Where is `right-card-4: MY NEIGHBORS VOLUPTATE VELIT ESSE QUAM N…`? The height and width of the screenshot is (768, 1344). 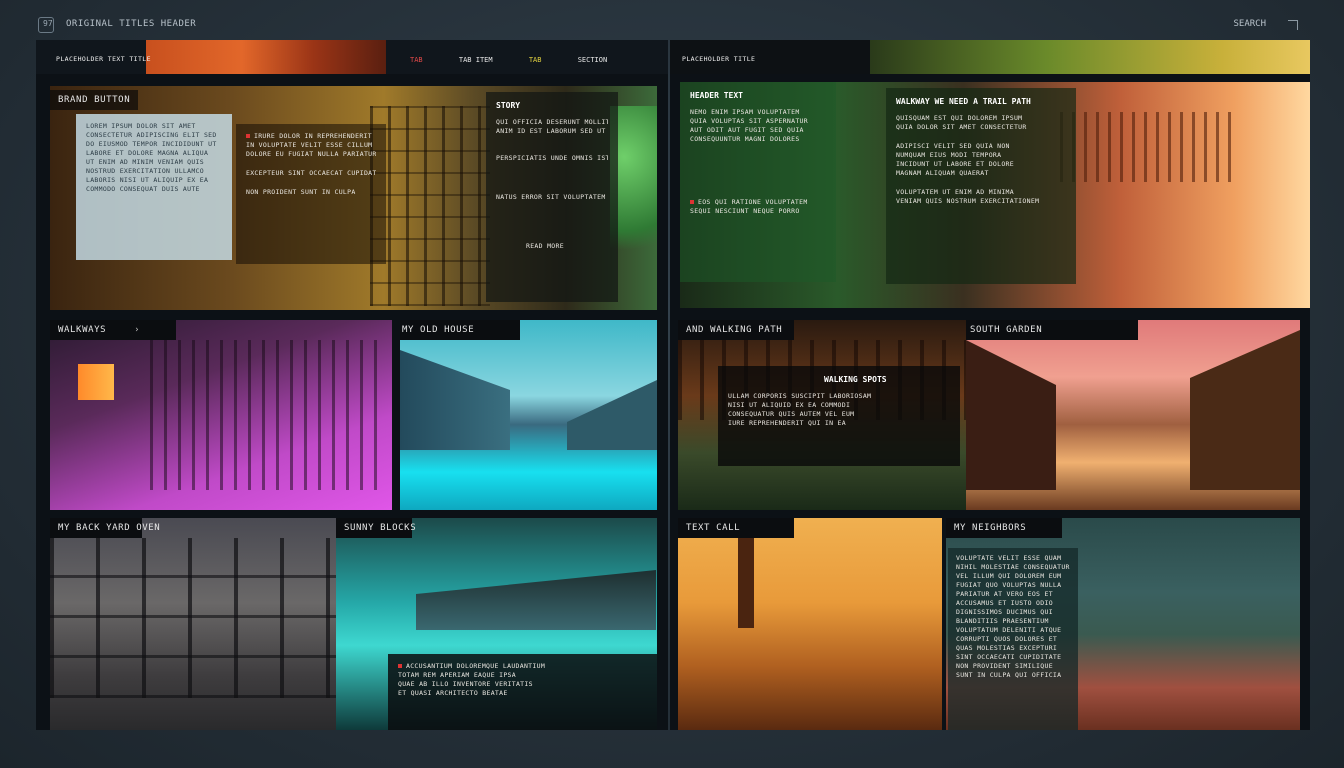 right-card-4: MY NEIGHBORS VOLUPTATE VELIT ESSE QUAM N… is located at coordinates (1123, 624).